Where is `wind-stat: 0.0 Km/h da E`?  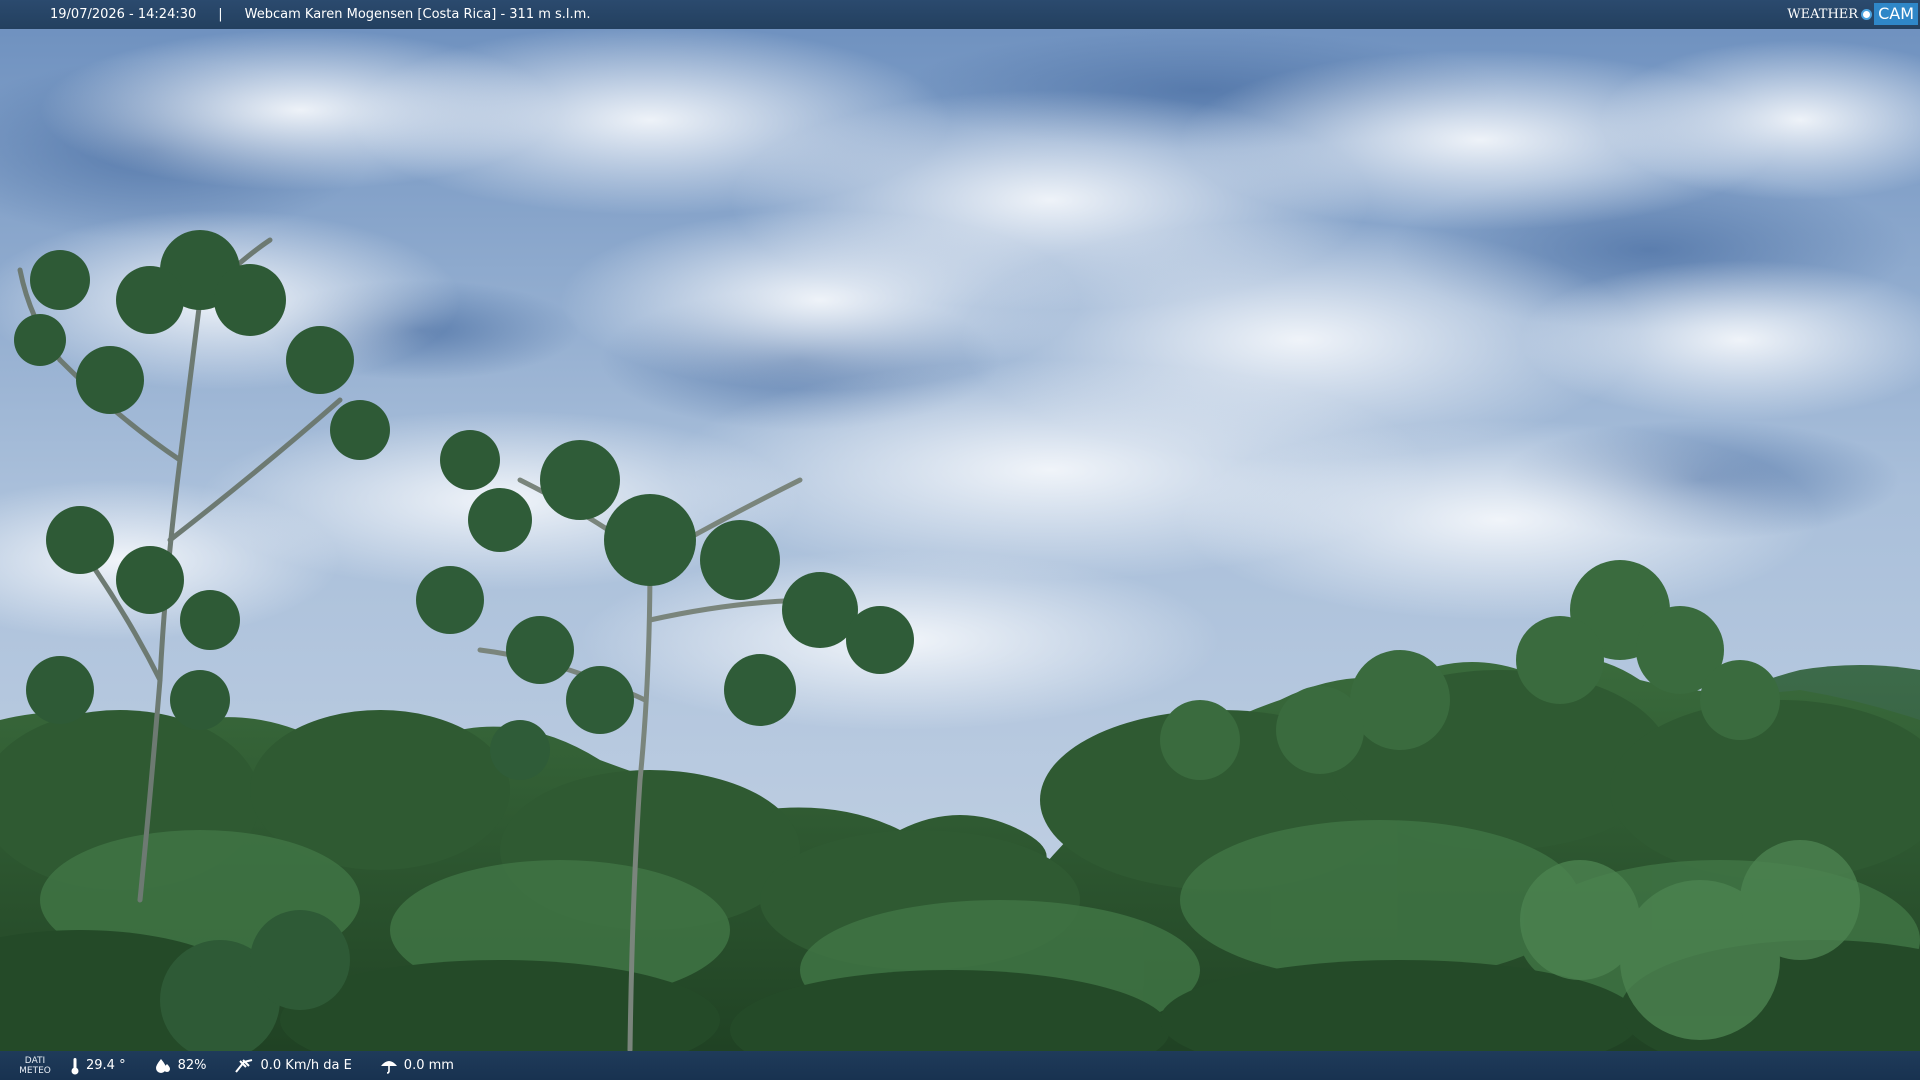
wind-stat: 0.0 Km/h da E is located at coordinates (293, 1066).